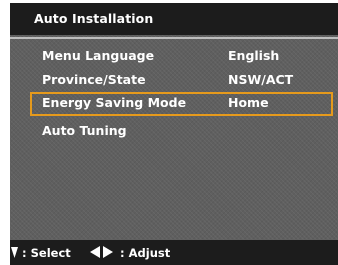 The image size is (338, 265). What do you see at coordinates (248, 102) in the screenshot?
I see `menu-item-value: Home` at bounding box center [248, 102].